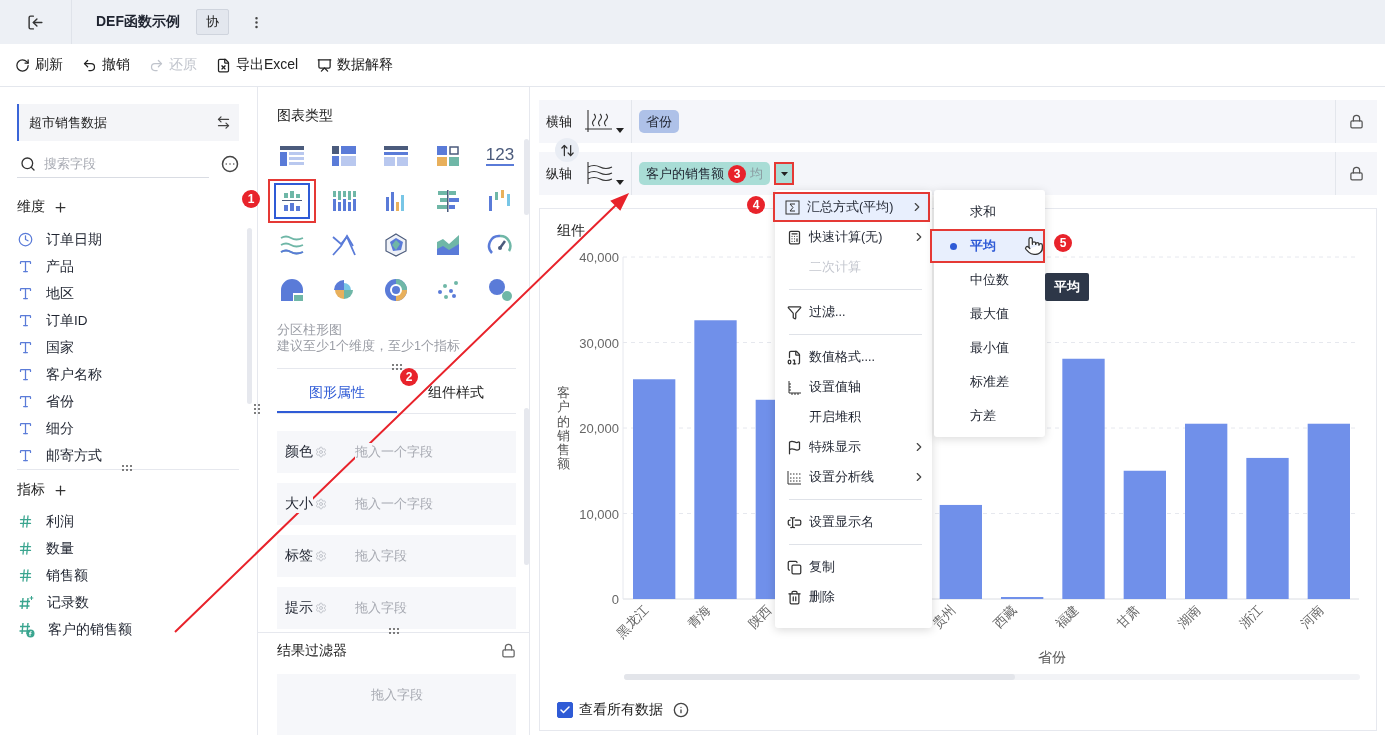 This screenshot has height=735, width=1385. What do you see at coordinates (39, 65) in the screenshot?
I see `toolbar-button: 刷新` at bounding box center [39, 65].